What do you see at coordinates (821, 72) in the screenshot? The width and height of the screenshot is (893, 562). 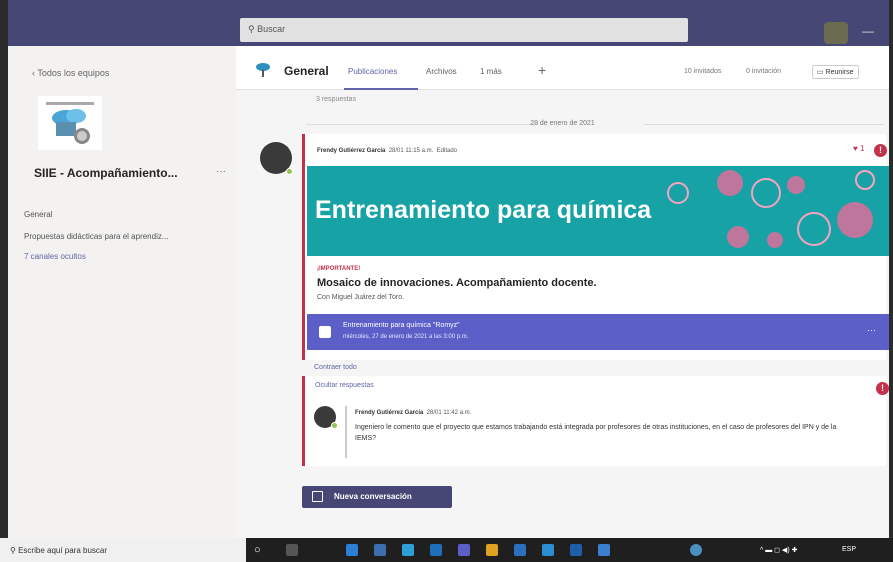 I see `camera-icon: ▭` at bounding box center [821, 72].